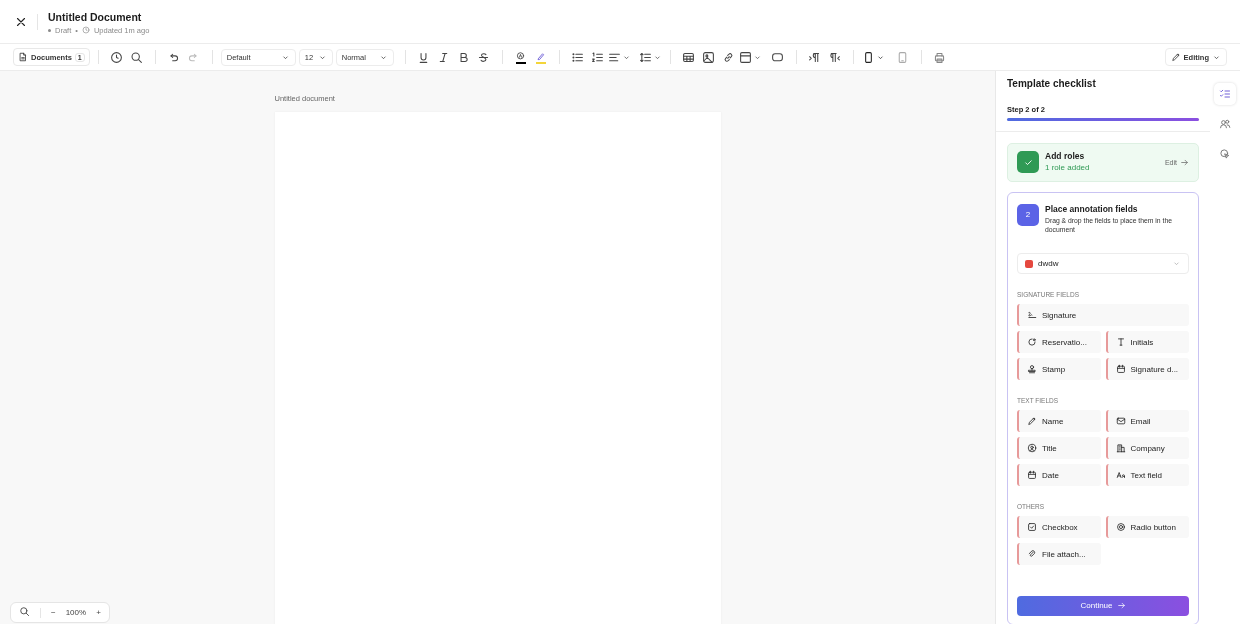 The height and width of the screenshot is (624, 1240). I want to click on step-title: Add roles, so click(1065, 156).